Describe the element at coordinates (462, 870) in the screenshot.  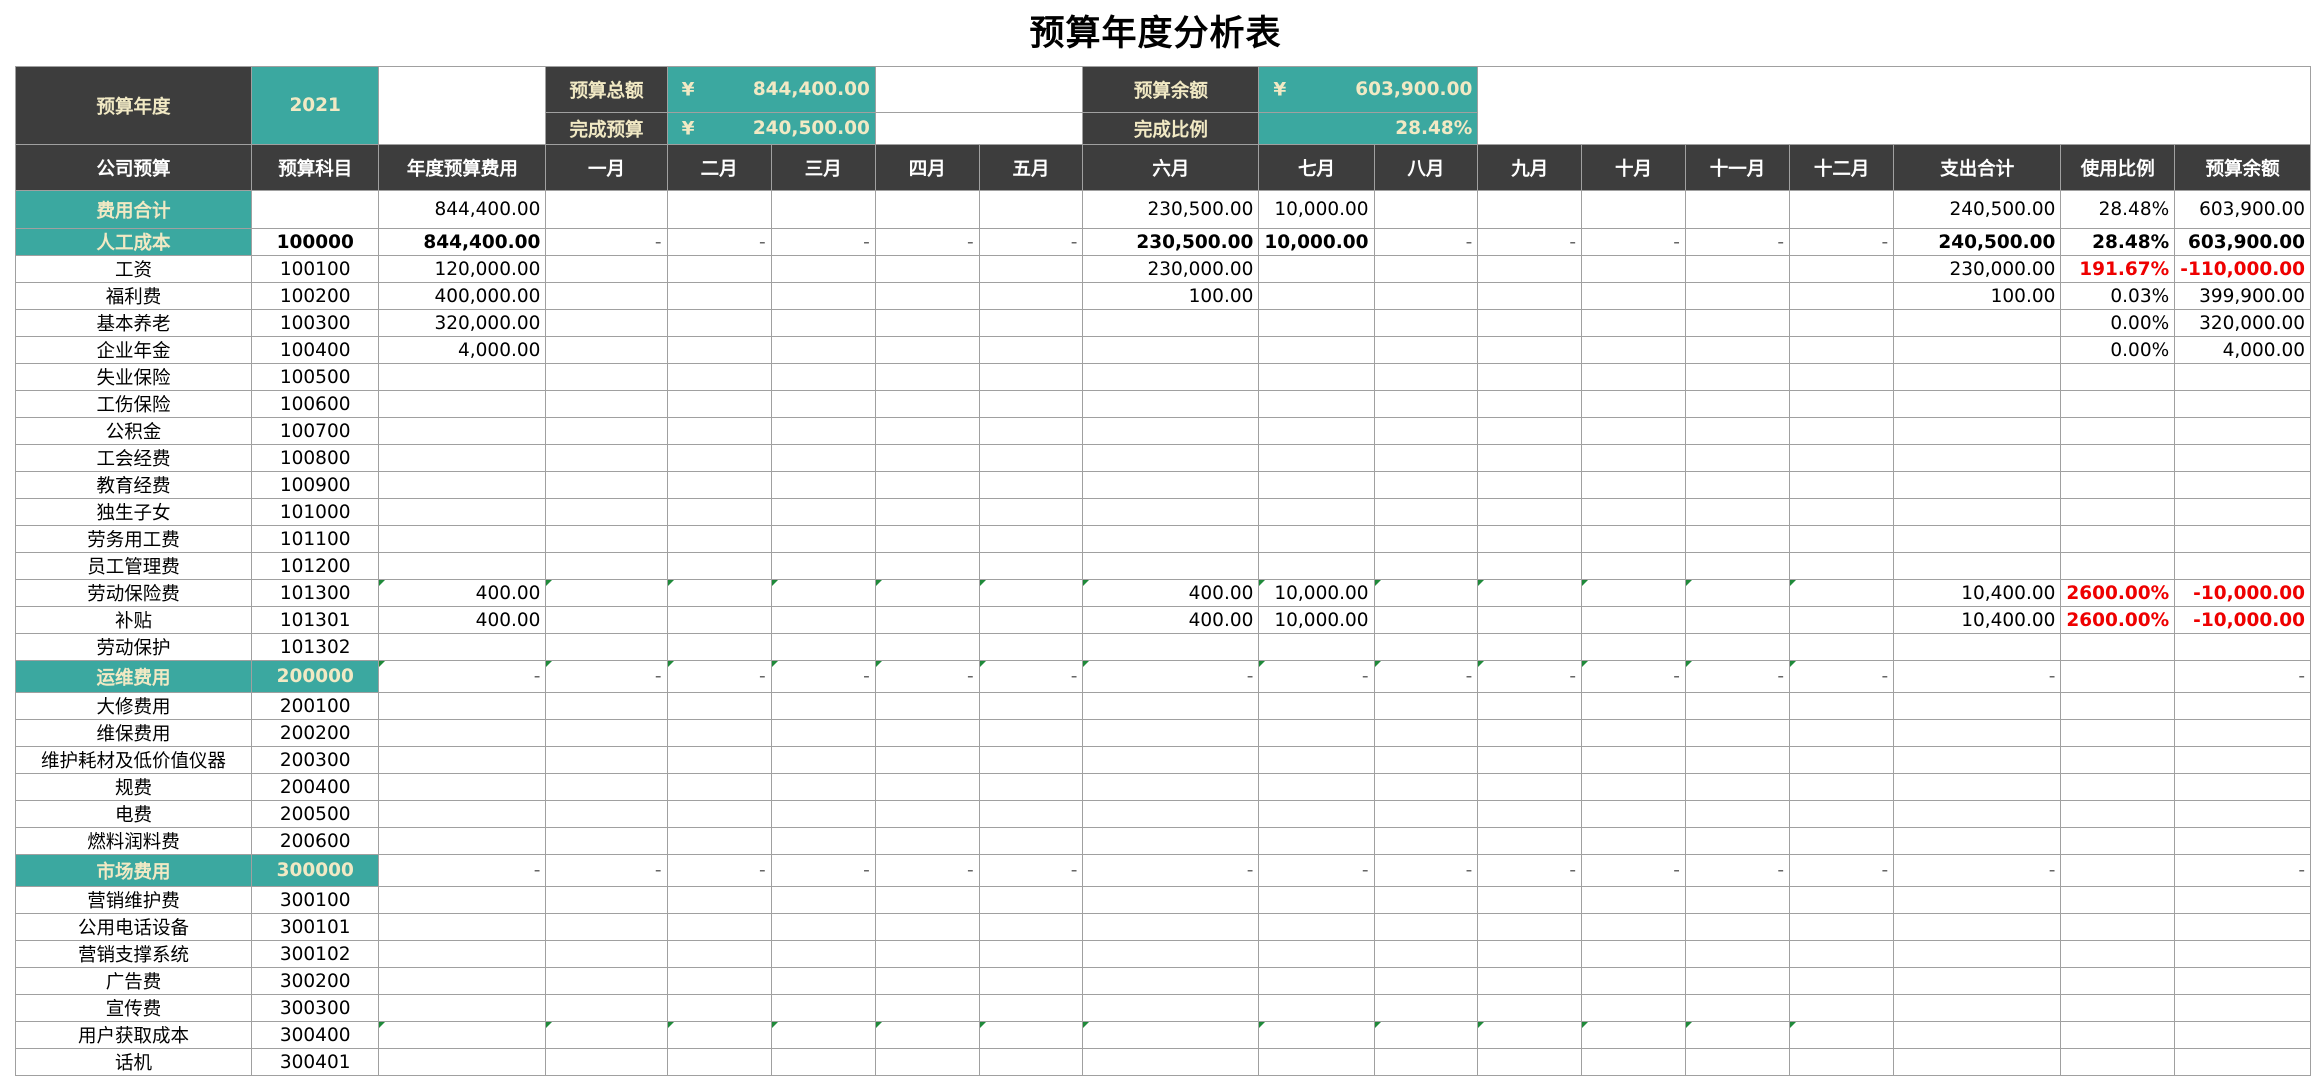
I see `cell-annual: -` at that location.